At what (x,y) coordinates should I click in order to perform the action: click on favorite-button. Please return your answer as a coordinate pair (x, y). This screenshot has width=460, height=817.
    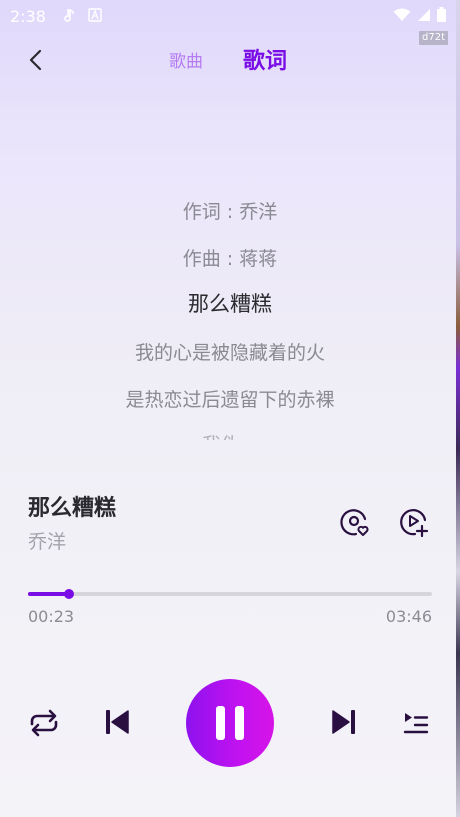
    Looking at the image, I should click on (355, 522).